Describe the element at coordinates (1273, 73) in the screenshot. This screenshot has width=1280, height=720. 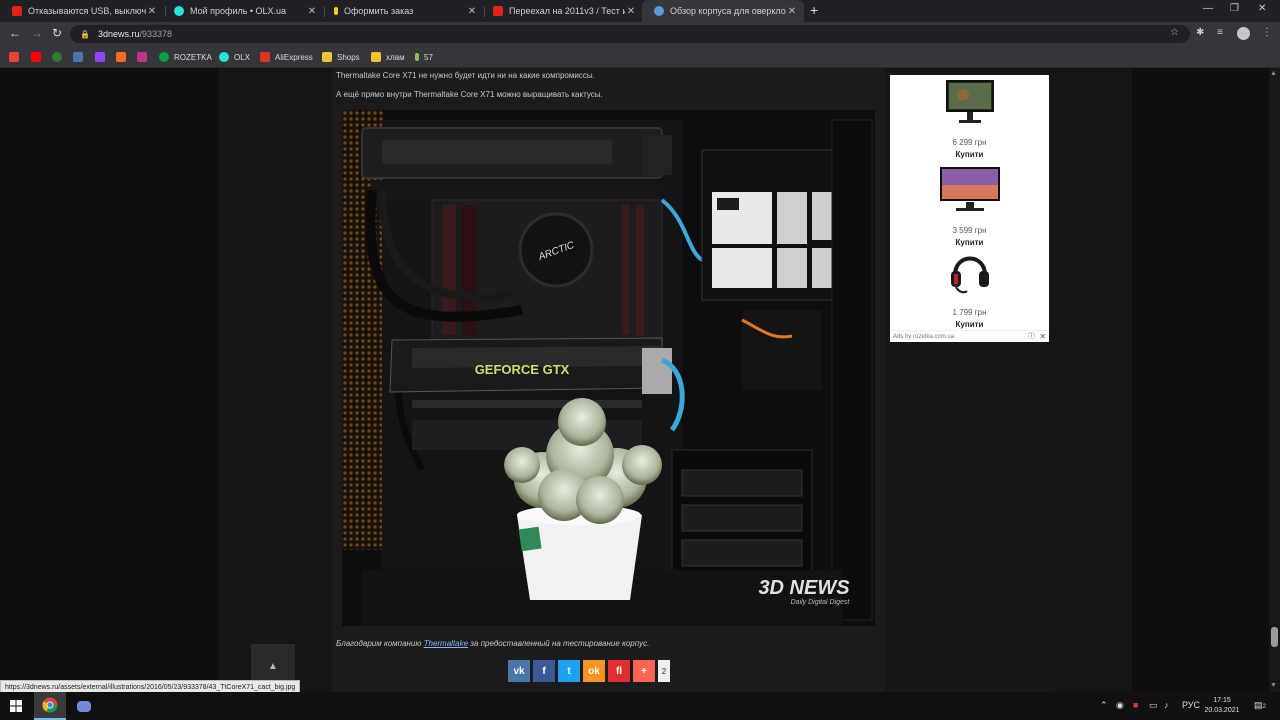
I see `scroll-up-icon: ▲` at that location.